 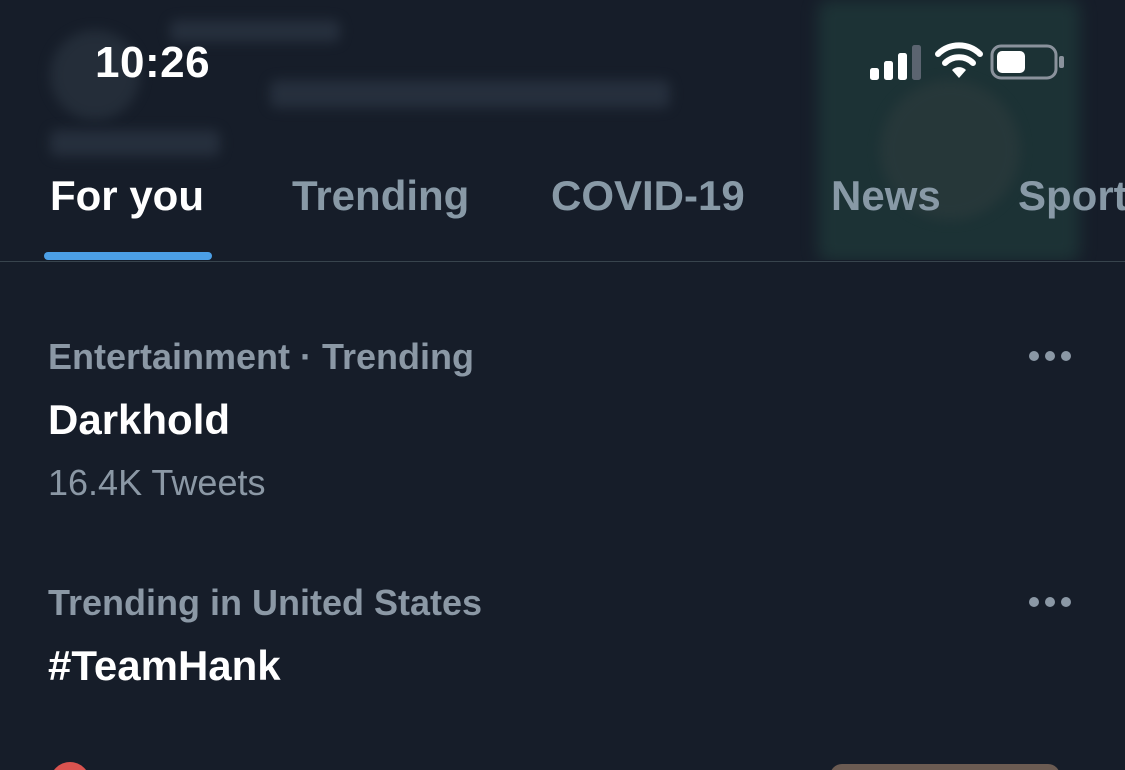 What do you see at coordinates (886, 196) in the screenshot?
I see `tab-news: News` at bounding box center [886, 196].